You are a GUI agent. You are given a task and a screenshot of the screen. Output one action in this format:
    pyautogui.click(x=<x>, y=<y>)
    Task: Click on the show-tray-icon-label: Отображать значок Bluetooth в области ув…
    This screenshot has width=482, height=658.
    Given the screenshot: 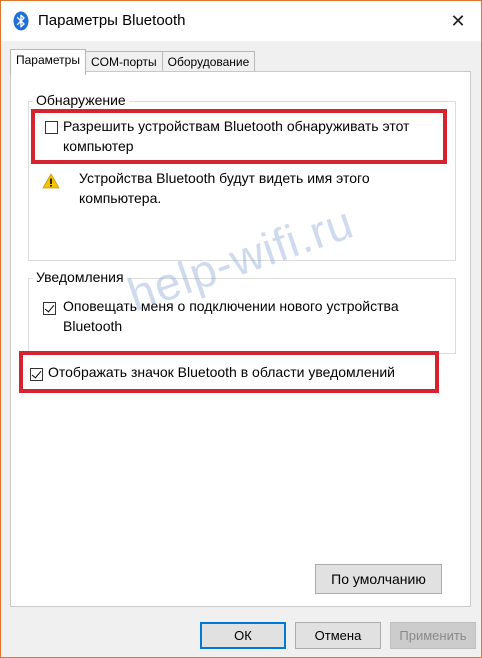 What is the action you would take?
    pyautogui.click(x=241, y=372)
    